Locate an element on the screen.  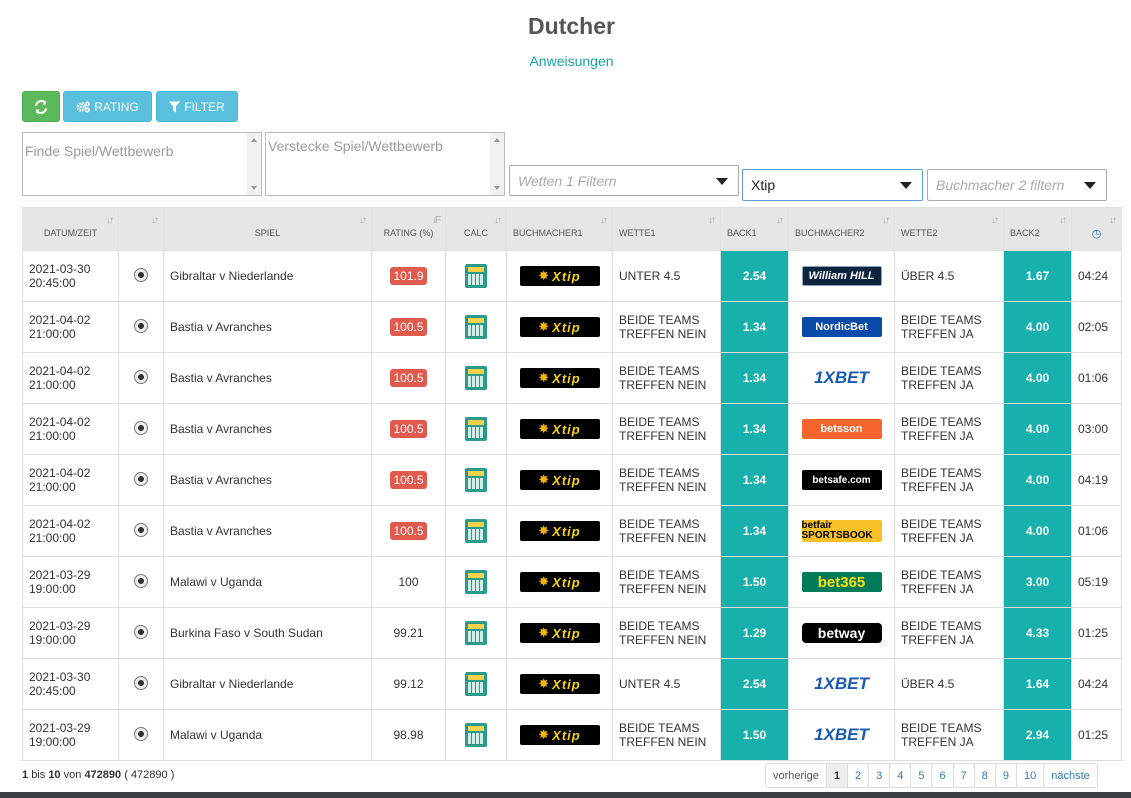
col-rating: RATING (%) ↓F is located at coordinates (408, 229).